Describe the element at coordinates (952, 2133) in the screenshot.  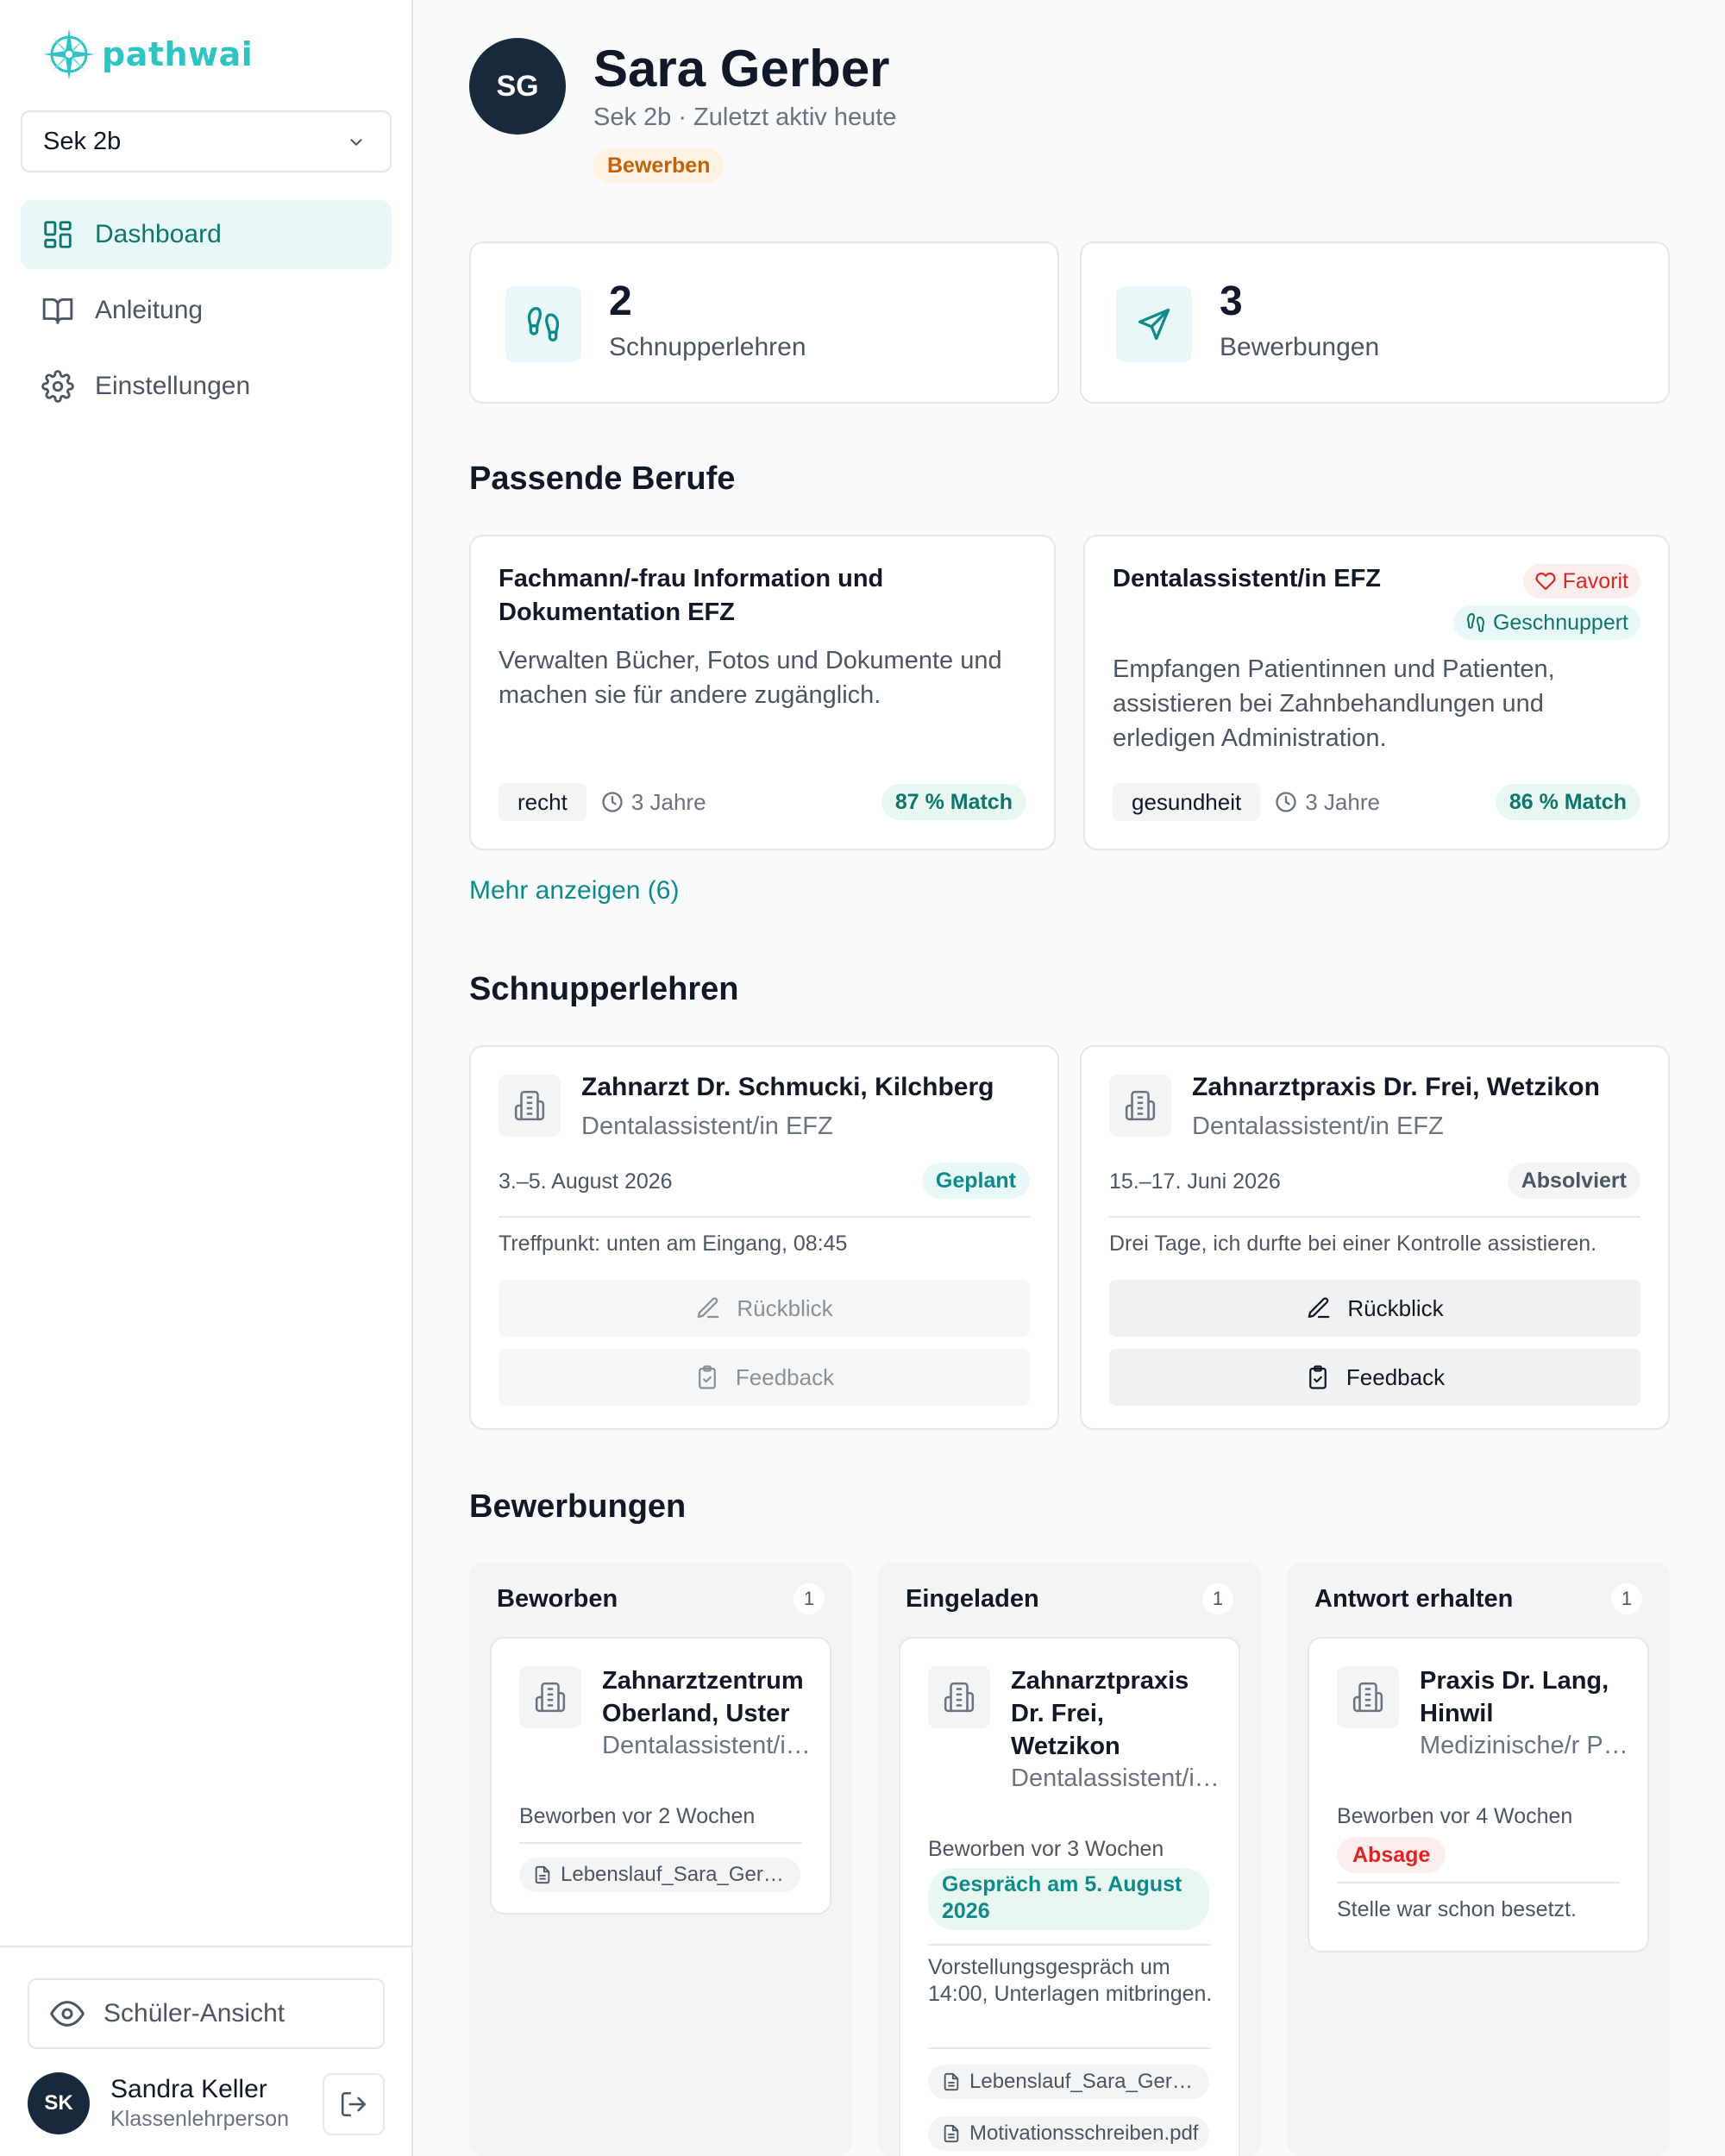
I see `file-icon` at that location.